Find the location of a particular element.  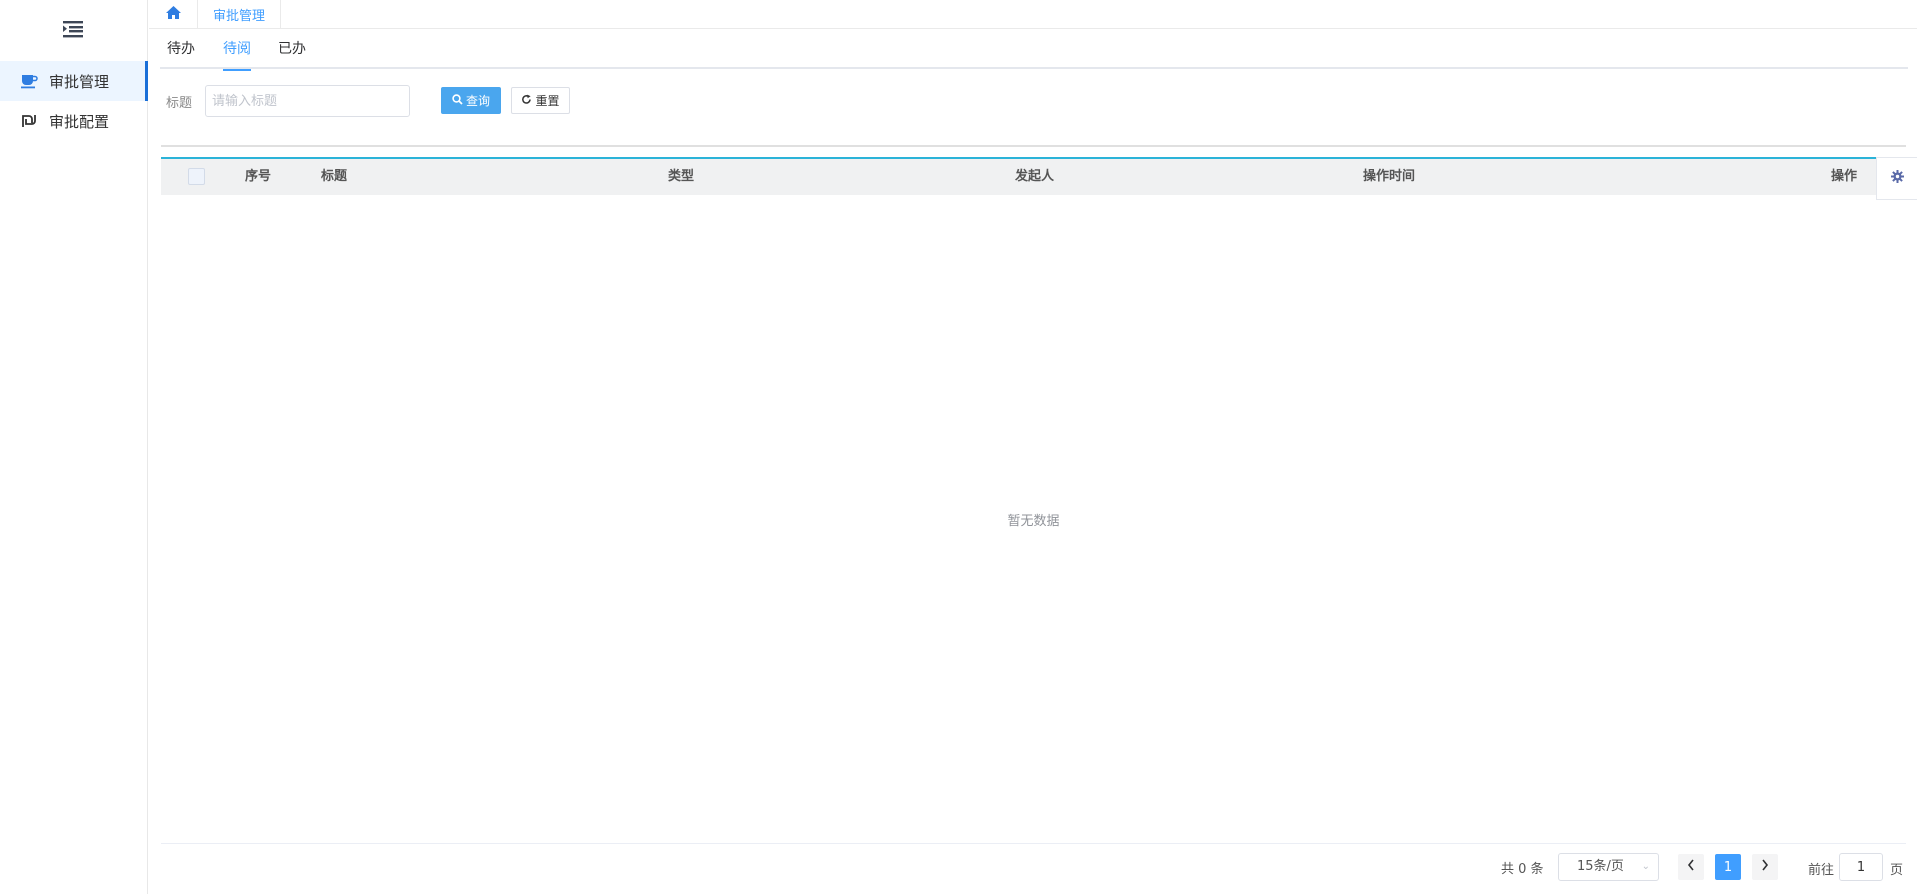

tab-todo: 待办 is located at coordinates (181, 49).